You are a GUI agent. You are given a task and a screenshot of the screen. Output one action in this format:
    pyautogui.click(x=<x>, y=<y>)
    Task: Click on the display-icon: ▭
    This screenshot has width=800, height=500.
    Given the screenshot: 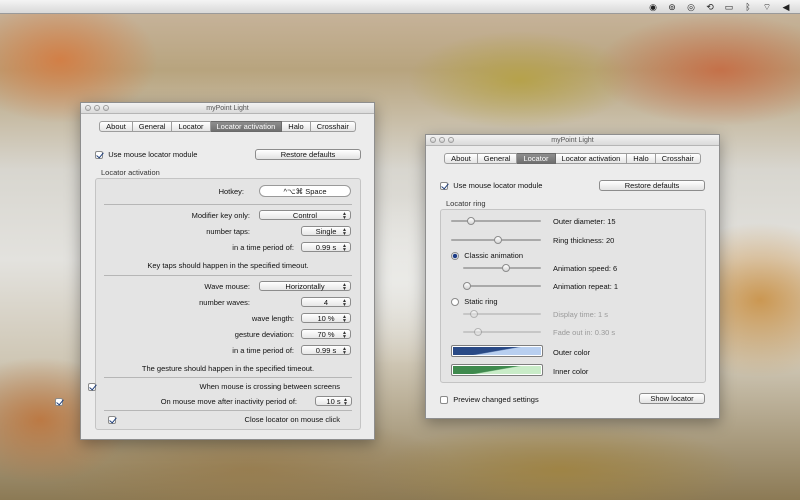 What is the action you would take?
    pyautogui.click(x=729, y=7)
    